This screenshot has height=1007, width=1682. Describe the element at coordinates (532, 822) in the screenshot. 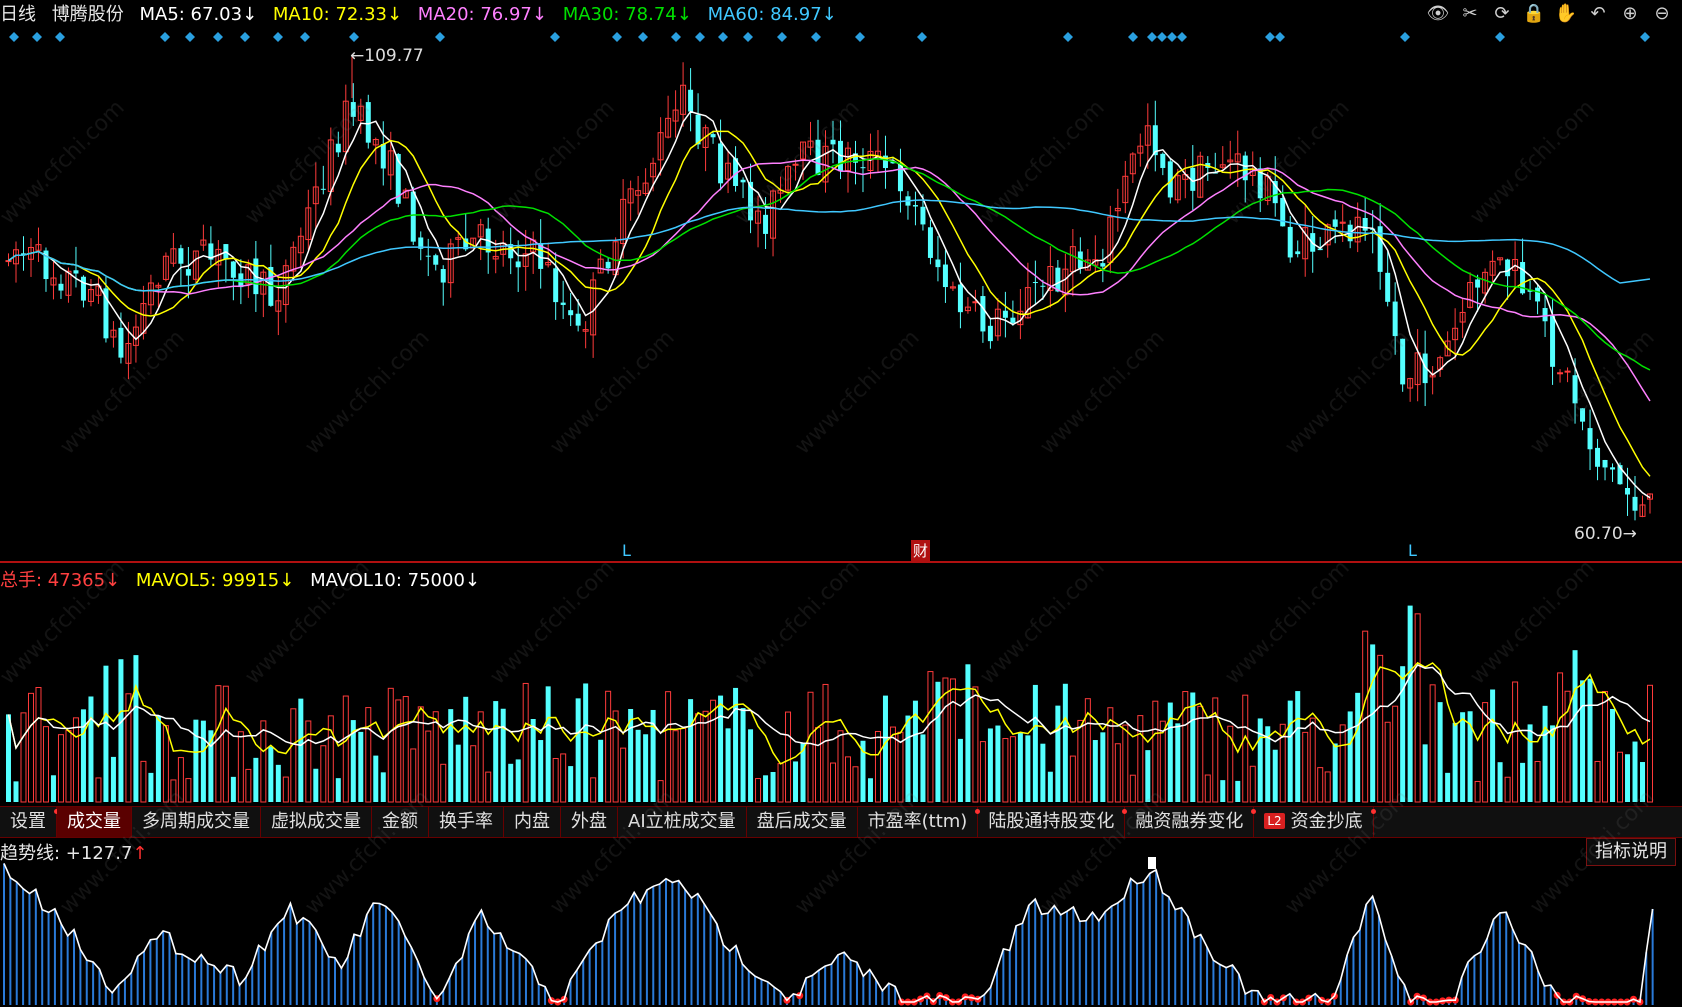

I see `tab-6: 内盘` at that location.